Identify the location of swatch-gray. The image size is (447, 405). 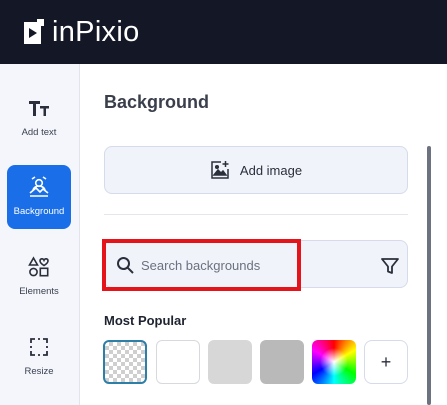
(282, 362).